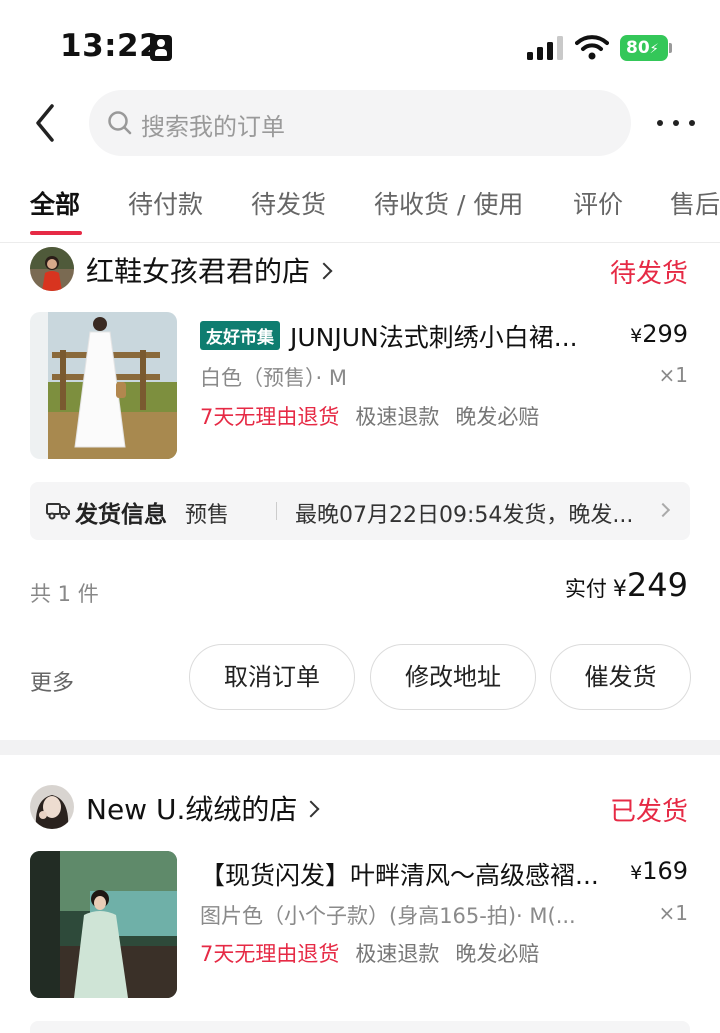  I want to click on battery-level: 80, so click(638, 48).